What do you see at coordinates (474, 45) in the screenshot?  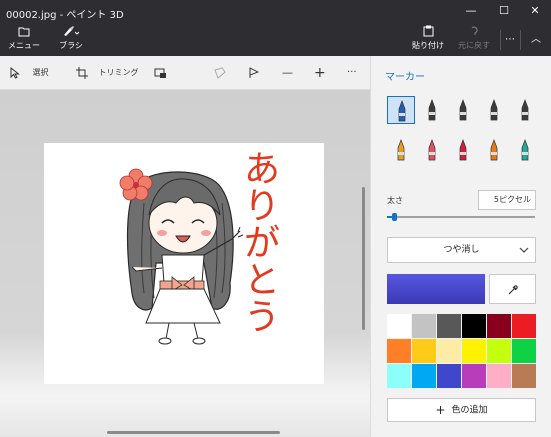 I see `redo-label: 元に戻す` at bounding box center [474, 45].